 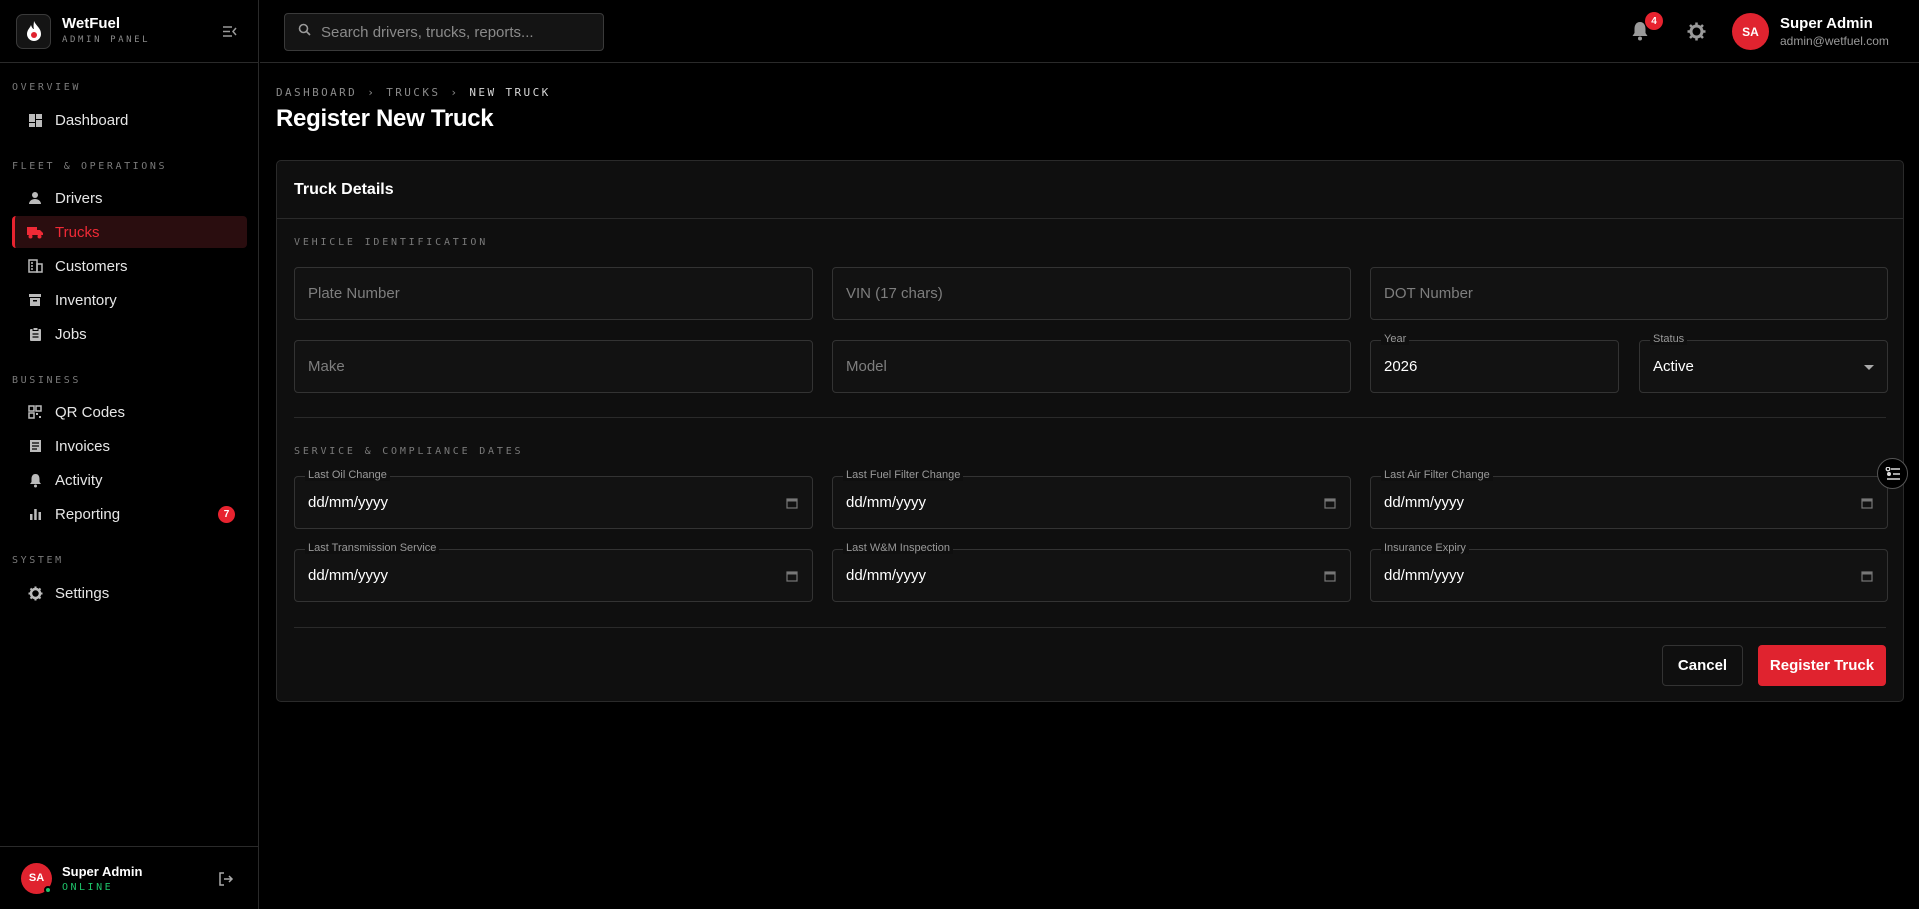 What do you see at coordinates (1702, 665) in the screenshot?
I see `cancel-button: Cancel` at bounding box center [1702, 665].